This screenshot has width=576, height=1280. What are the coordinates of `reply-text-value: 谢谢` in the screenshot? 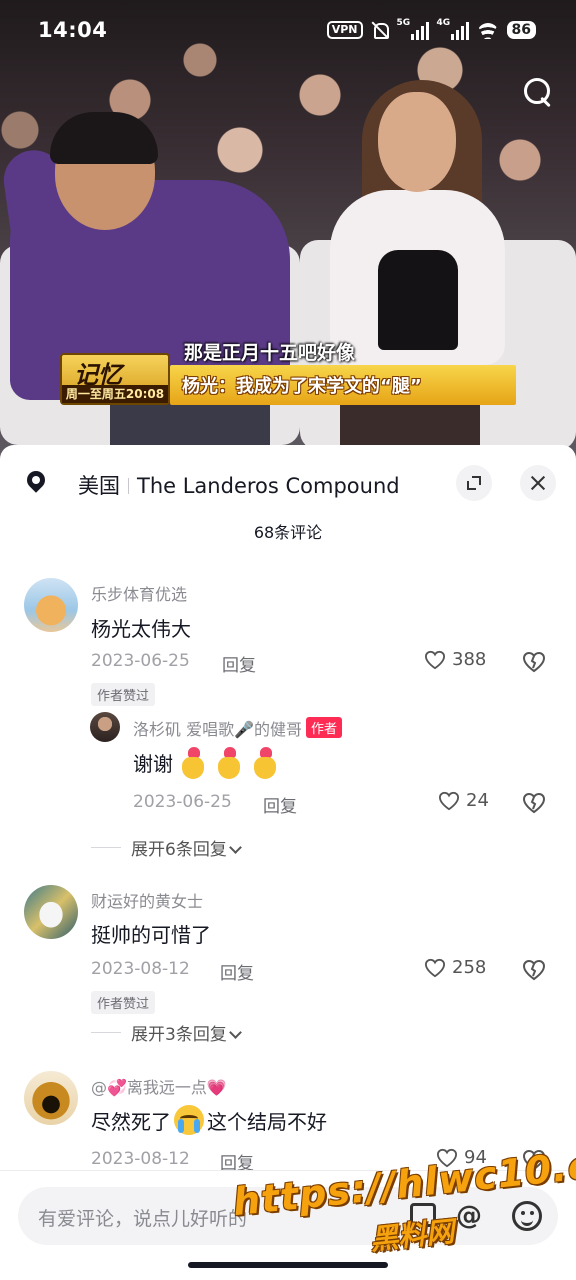 It's located at (153, 764).